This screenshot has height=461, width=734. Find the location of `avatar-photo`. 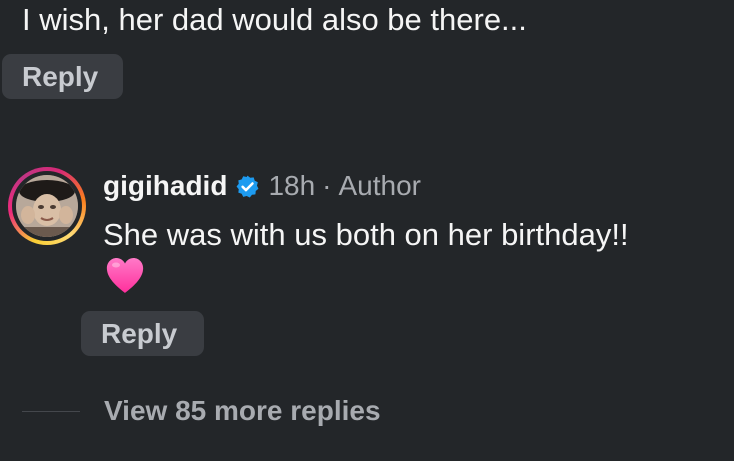

avatar-photo is located at coordinates (47, 206).